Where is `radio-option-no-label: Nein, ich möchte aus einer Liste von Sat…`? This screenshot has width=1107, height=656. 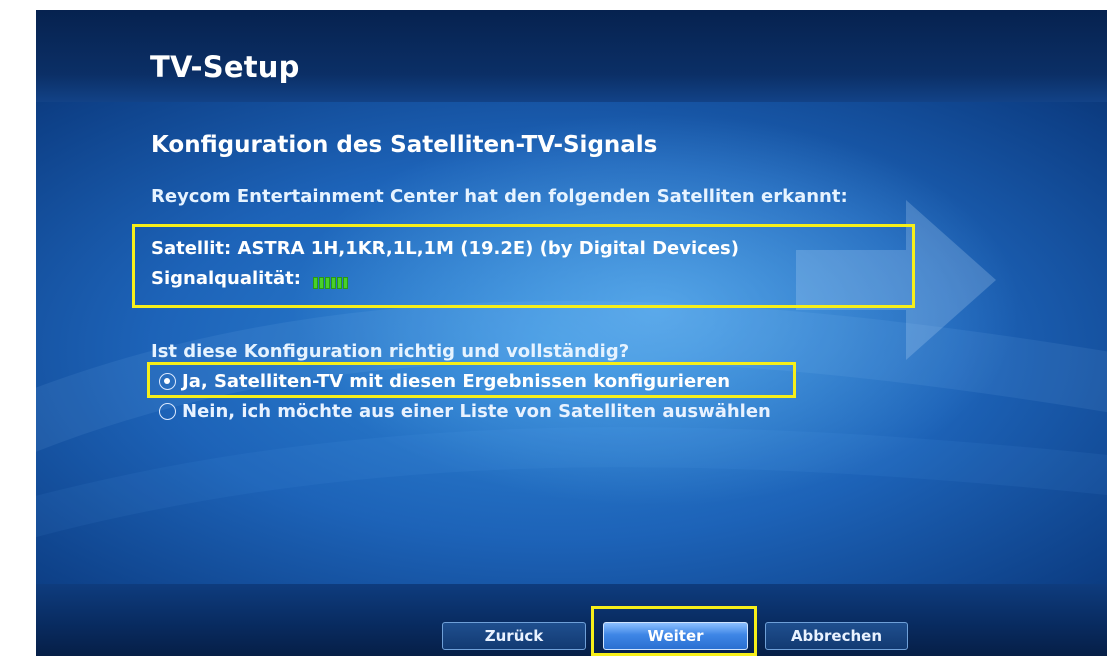
radio-option-no-label: Nein, ich möchte aus einer Liste von Sat… is located at coordinates (476, 411).